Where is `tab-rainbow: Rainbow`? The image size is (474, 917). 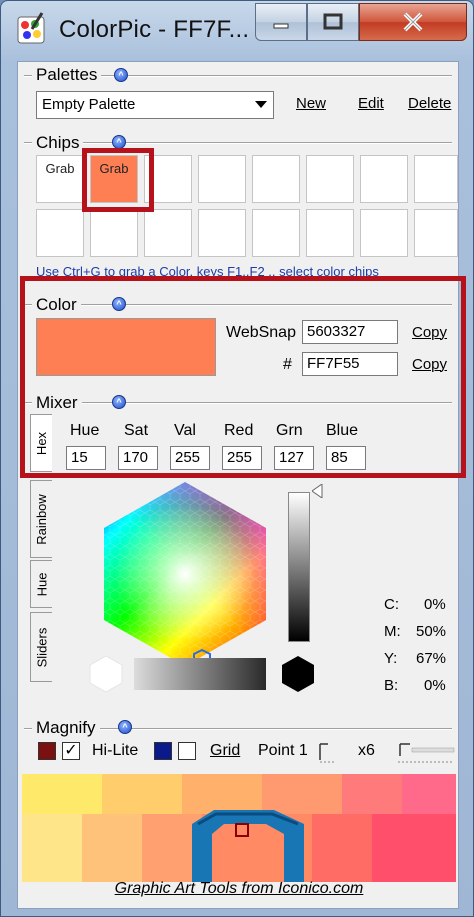
tab-rainbow: Rainbow is located at coordinates (41, 519).